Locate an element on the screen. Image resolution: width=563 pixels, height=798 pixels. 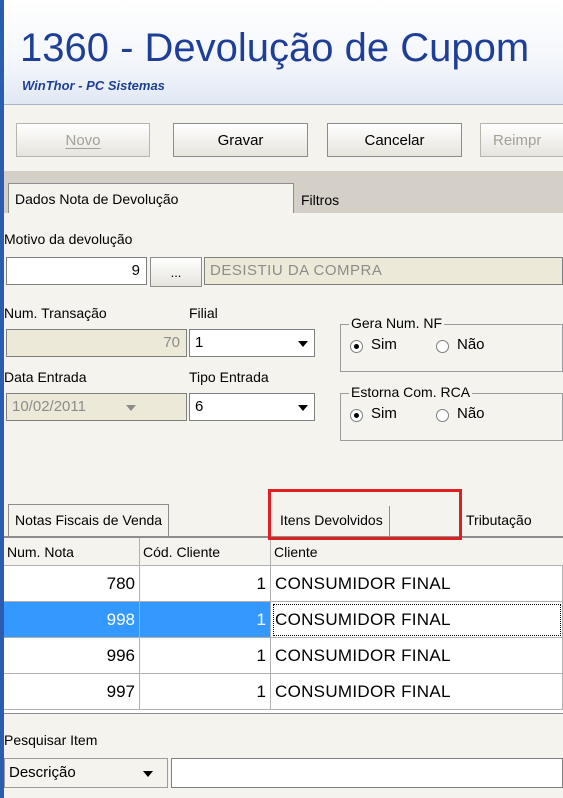
toolbar: Novo Gravar Cancelar Reimpr is located at coordinates (283, 138).